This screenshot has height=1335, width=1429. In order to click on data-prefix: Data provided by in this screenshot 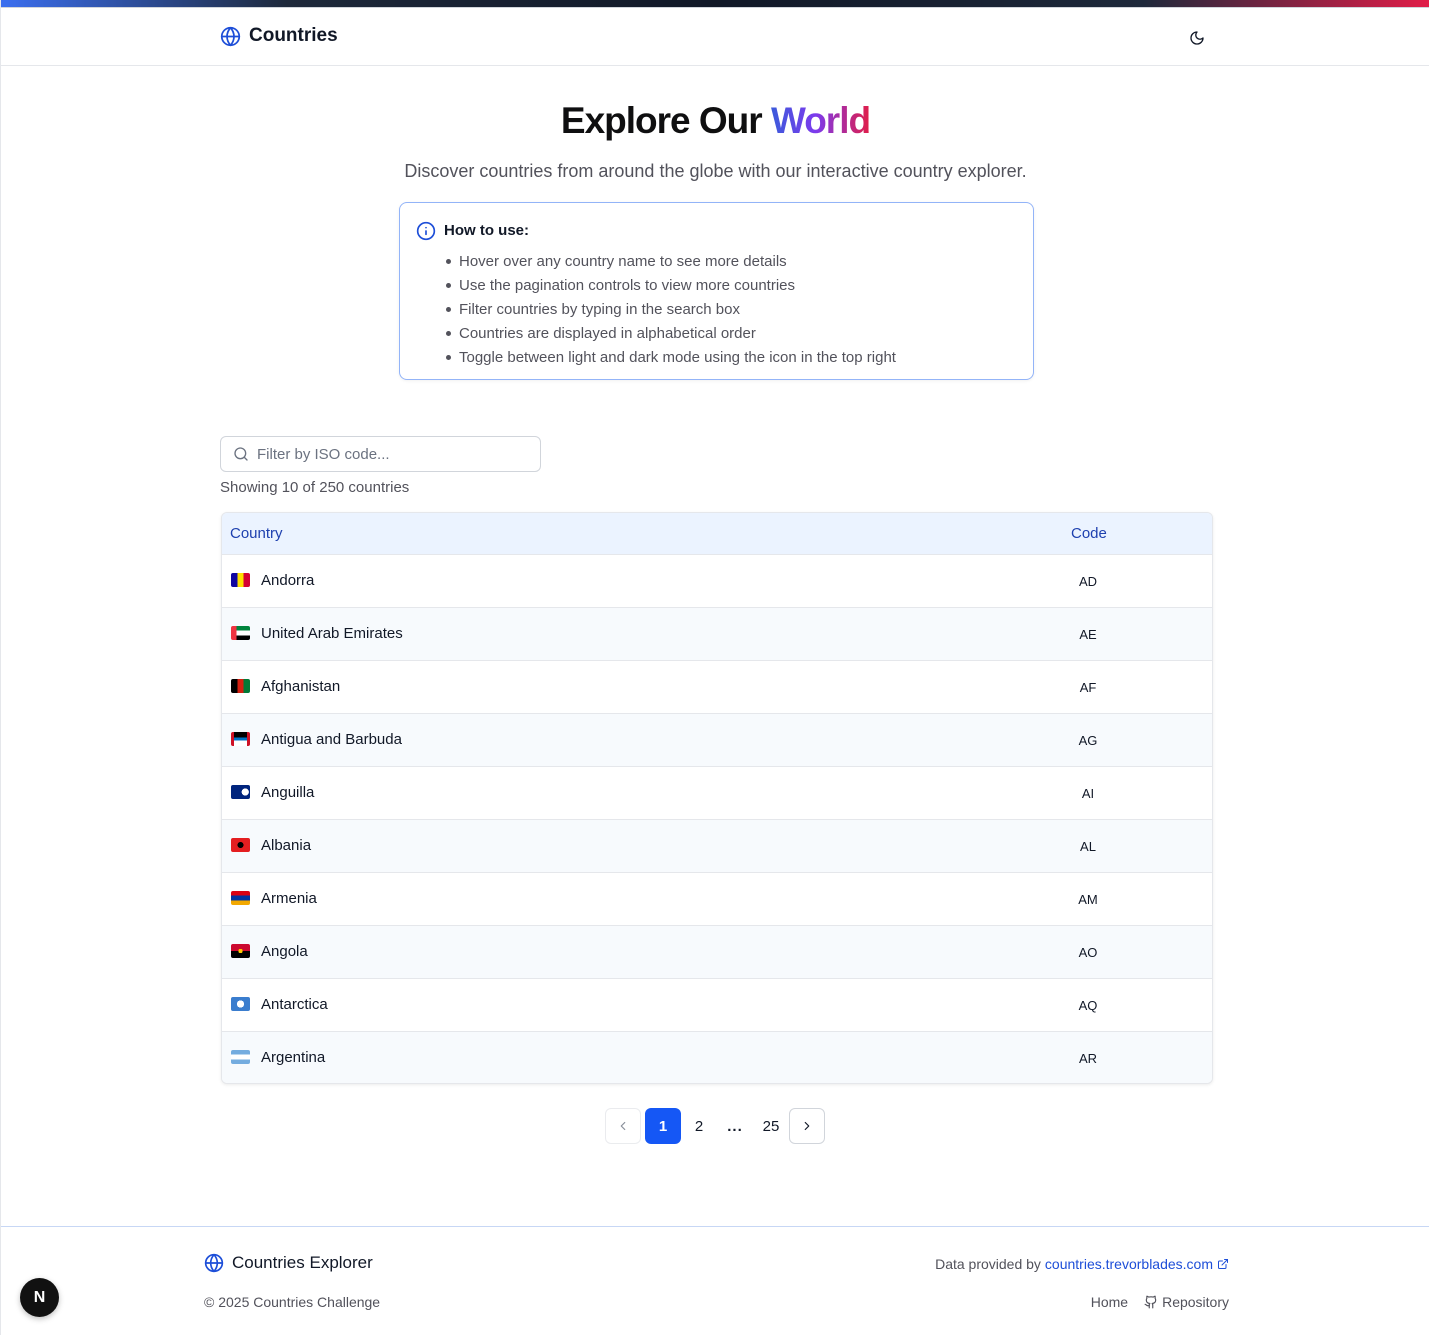, I will do `click(988, 1264)`.